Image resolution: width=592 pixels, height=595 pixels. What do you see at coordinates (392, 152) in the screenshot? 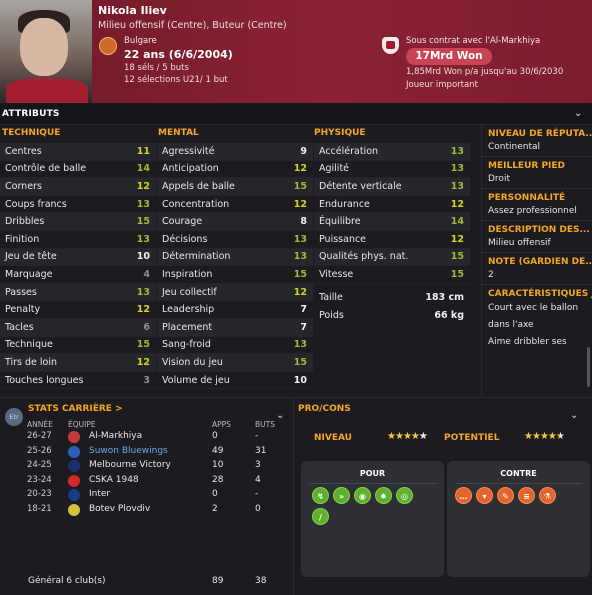
I see `attribute-row: Accélération 13` at bounding box center [392, 152].